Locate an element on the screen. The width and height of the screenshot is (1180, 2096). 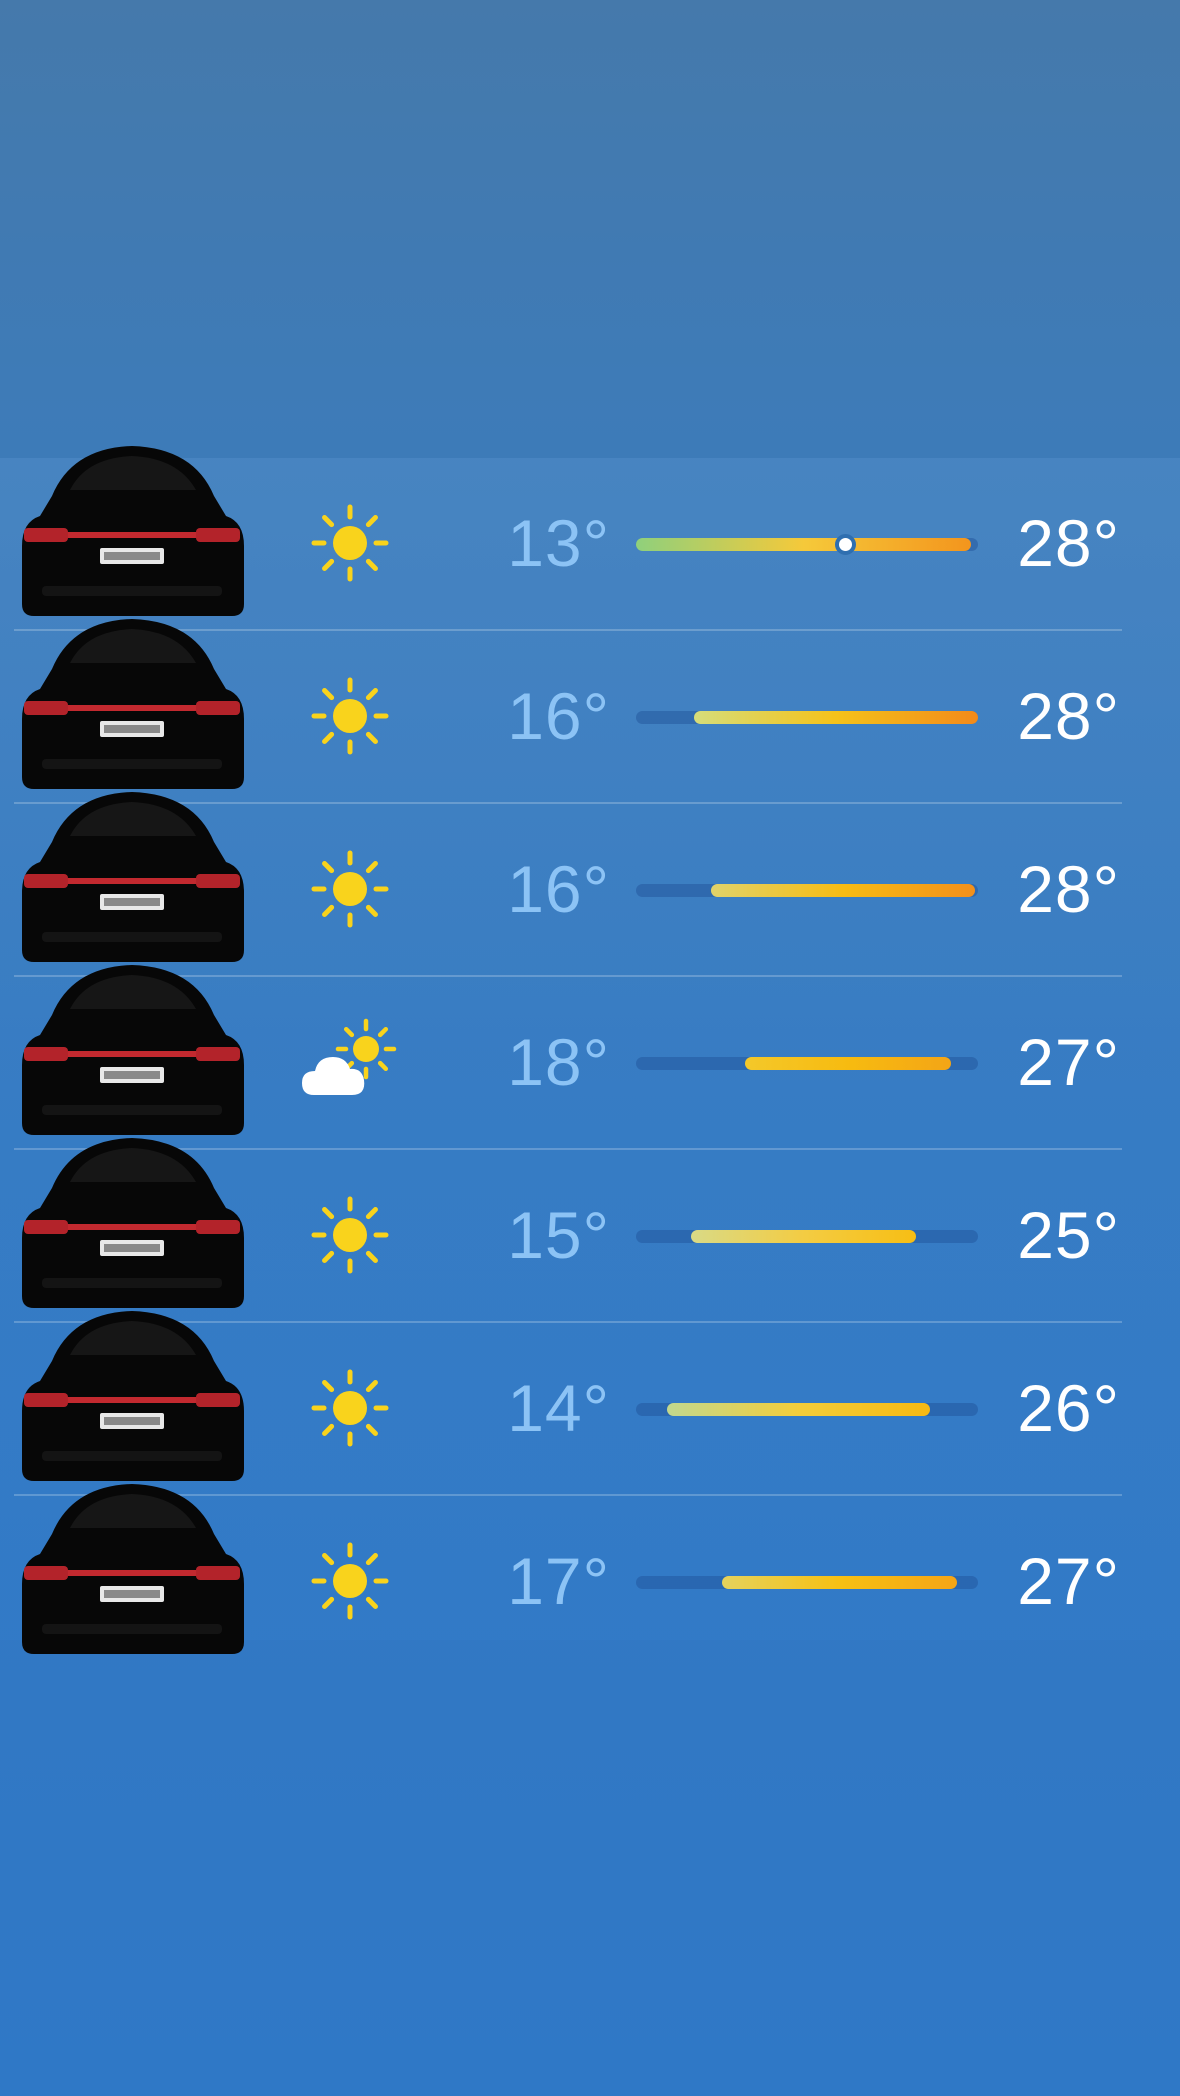
forecast-row: 13° 28° is located at coordinates (590, 538).